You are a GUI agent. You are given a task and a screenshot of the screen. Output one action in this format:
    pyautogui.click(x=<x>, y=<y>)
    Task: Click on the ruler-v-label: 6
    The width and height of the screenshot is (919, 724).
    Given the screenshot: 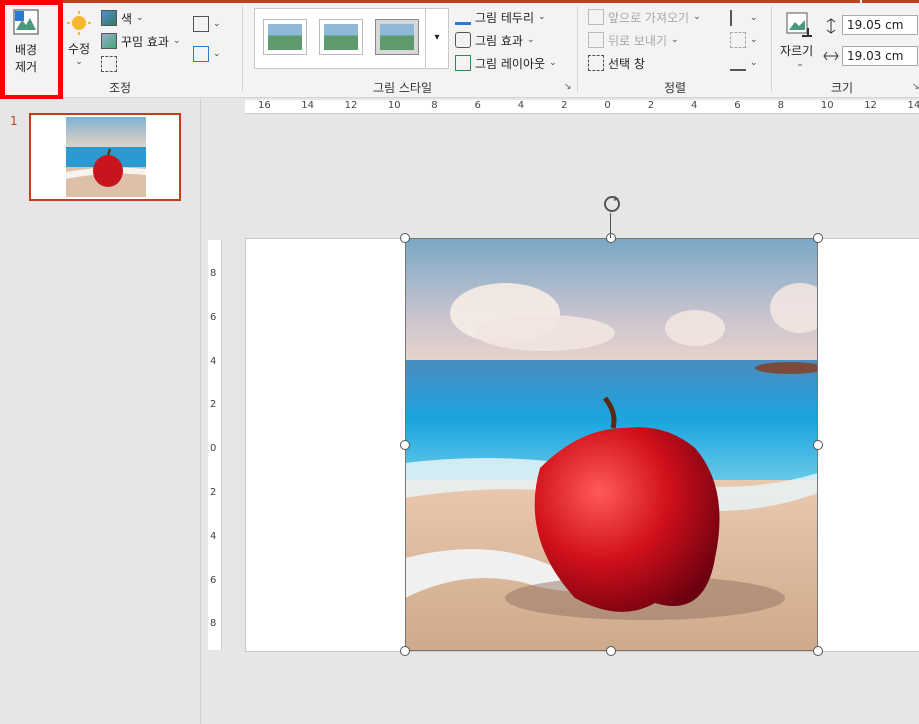 What is the action you would take?
    pyautogui.click(x=213, y=317)
    